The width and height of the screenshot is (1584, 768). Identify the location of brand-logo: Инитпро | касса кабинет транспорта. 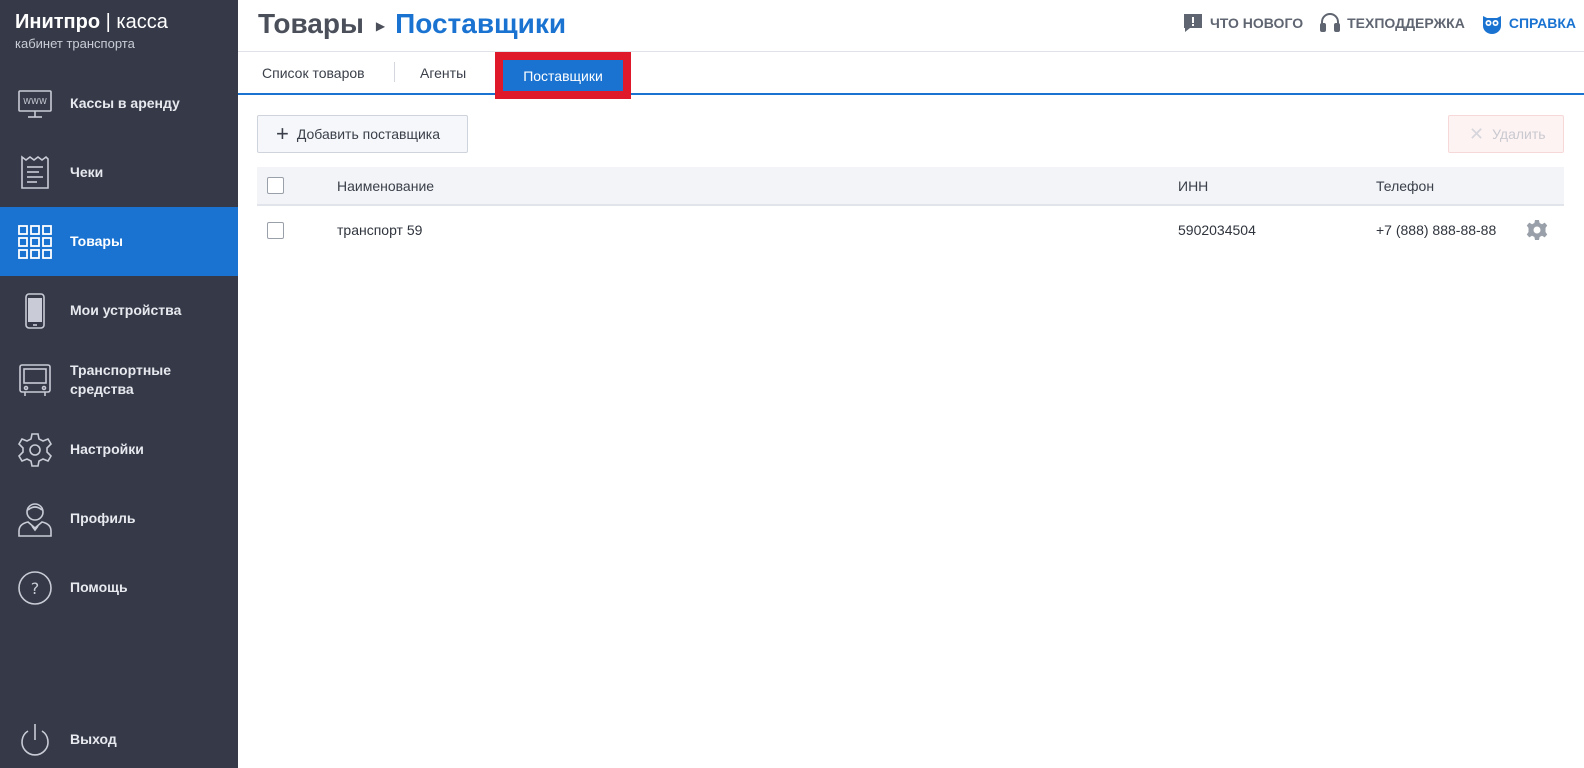
(91, 30).